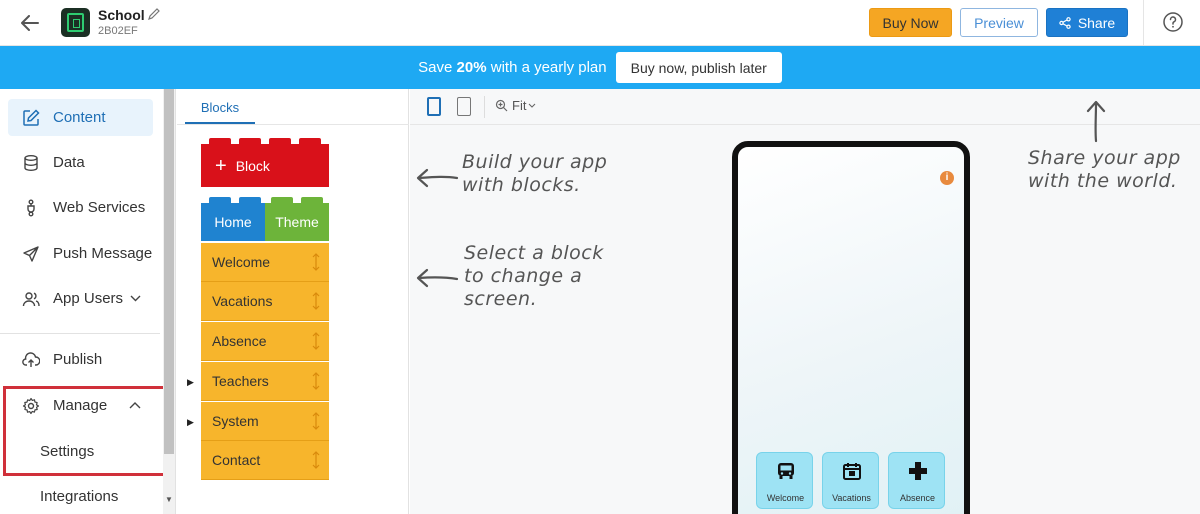 Image resolution: width=1200 pixels, height=514 pixels. I want to click on sidebar-item-push-message: Push Message, so click(80, 253).